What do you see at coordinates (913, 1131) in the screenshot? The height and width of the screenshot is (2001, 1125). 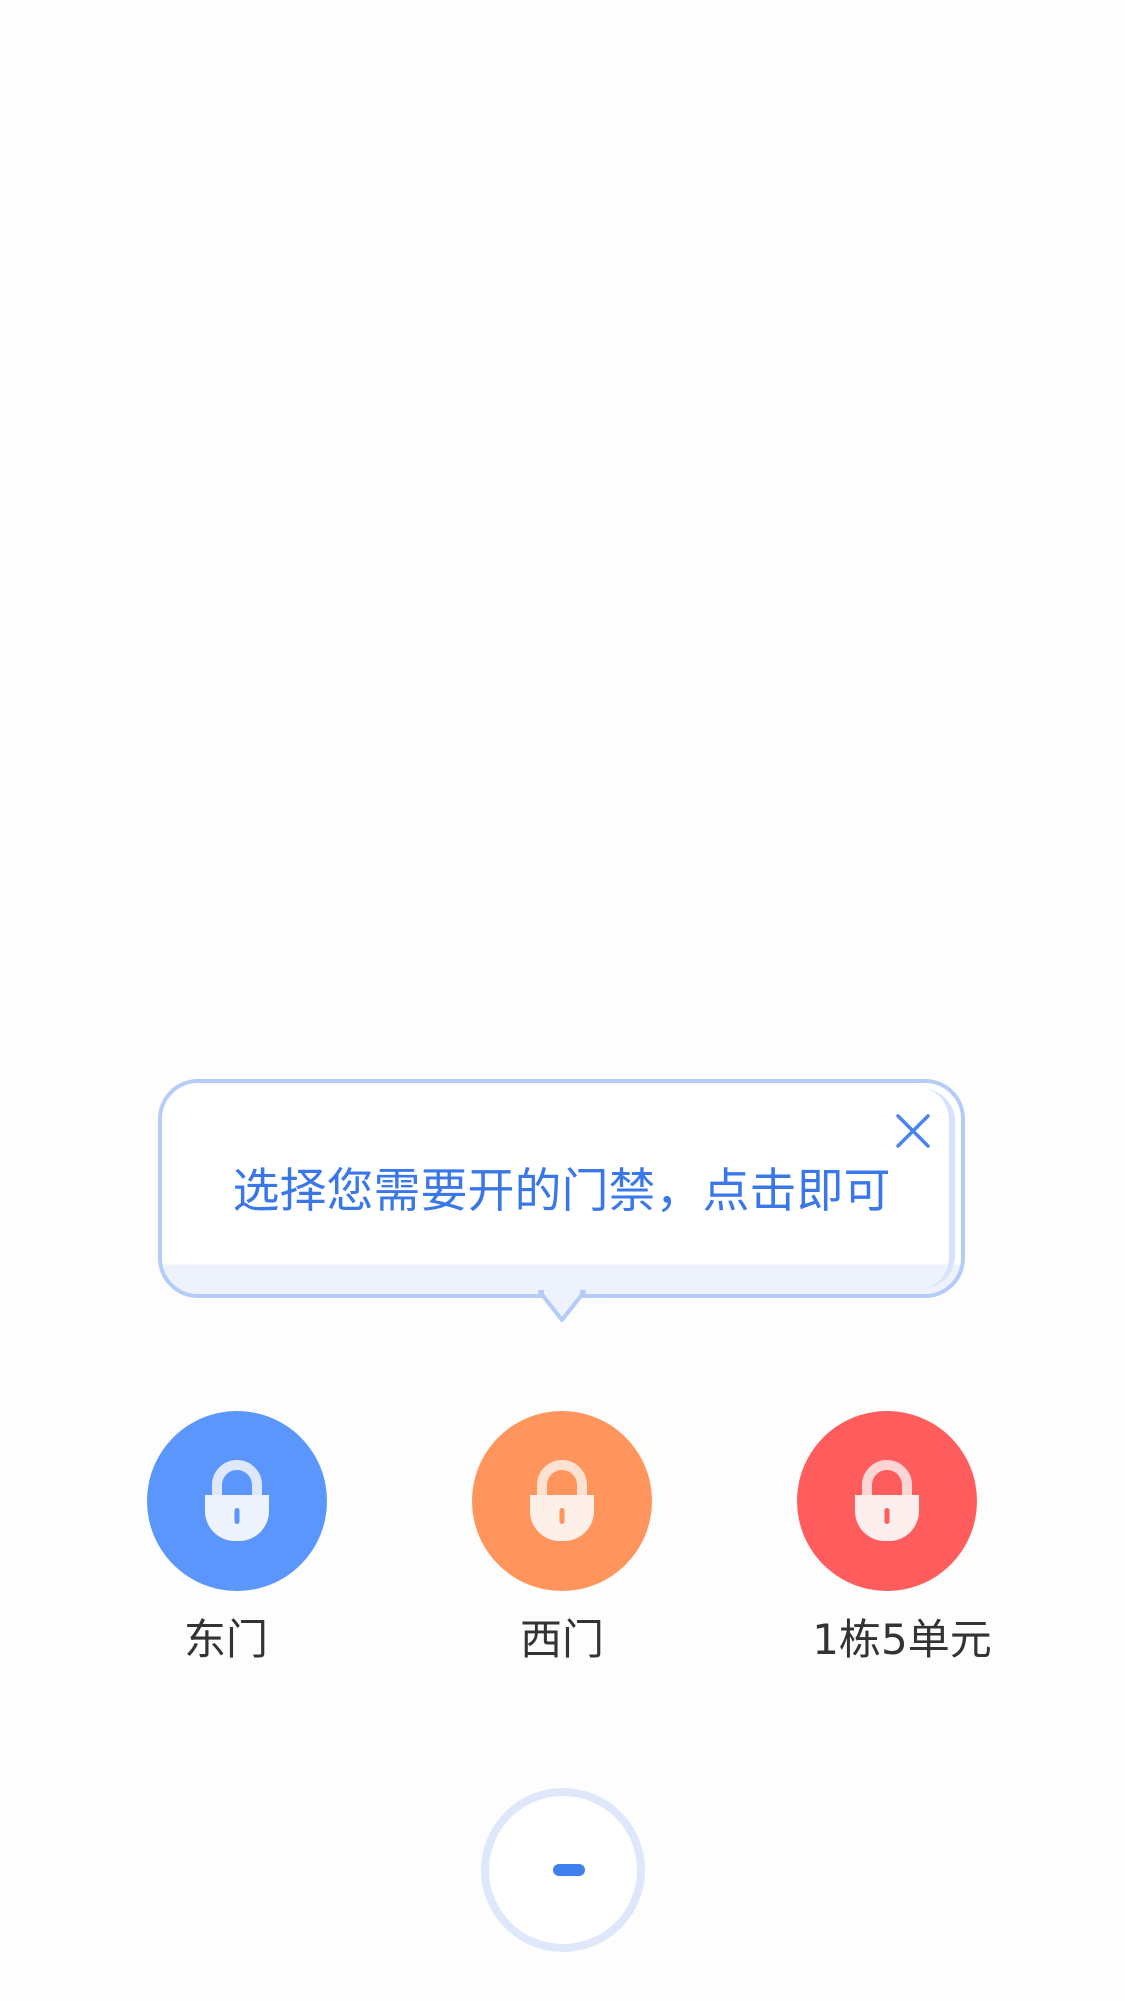 I see `close-icon` at bounding box center [913, 1131].